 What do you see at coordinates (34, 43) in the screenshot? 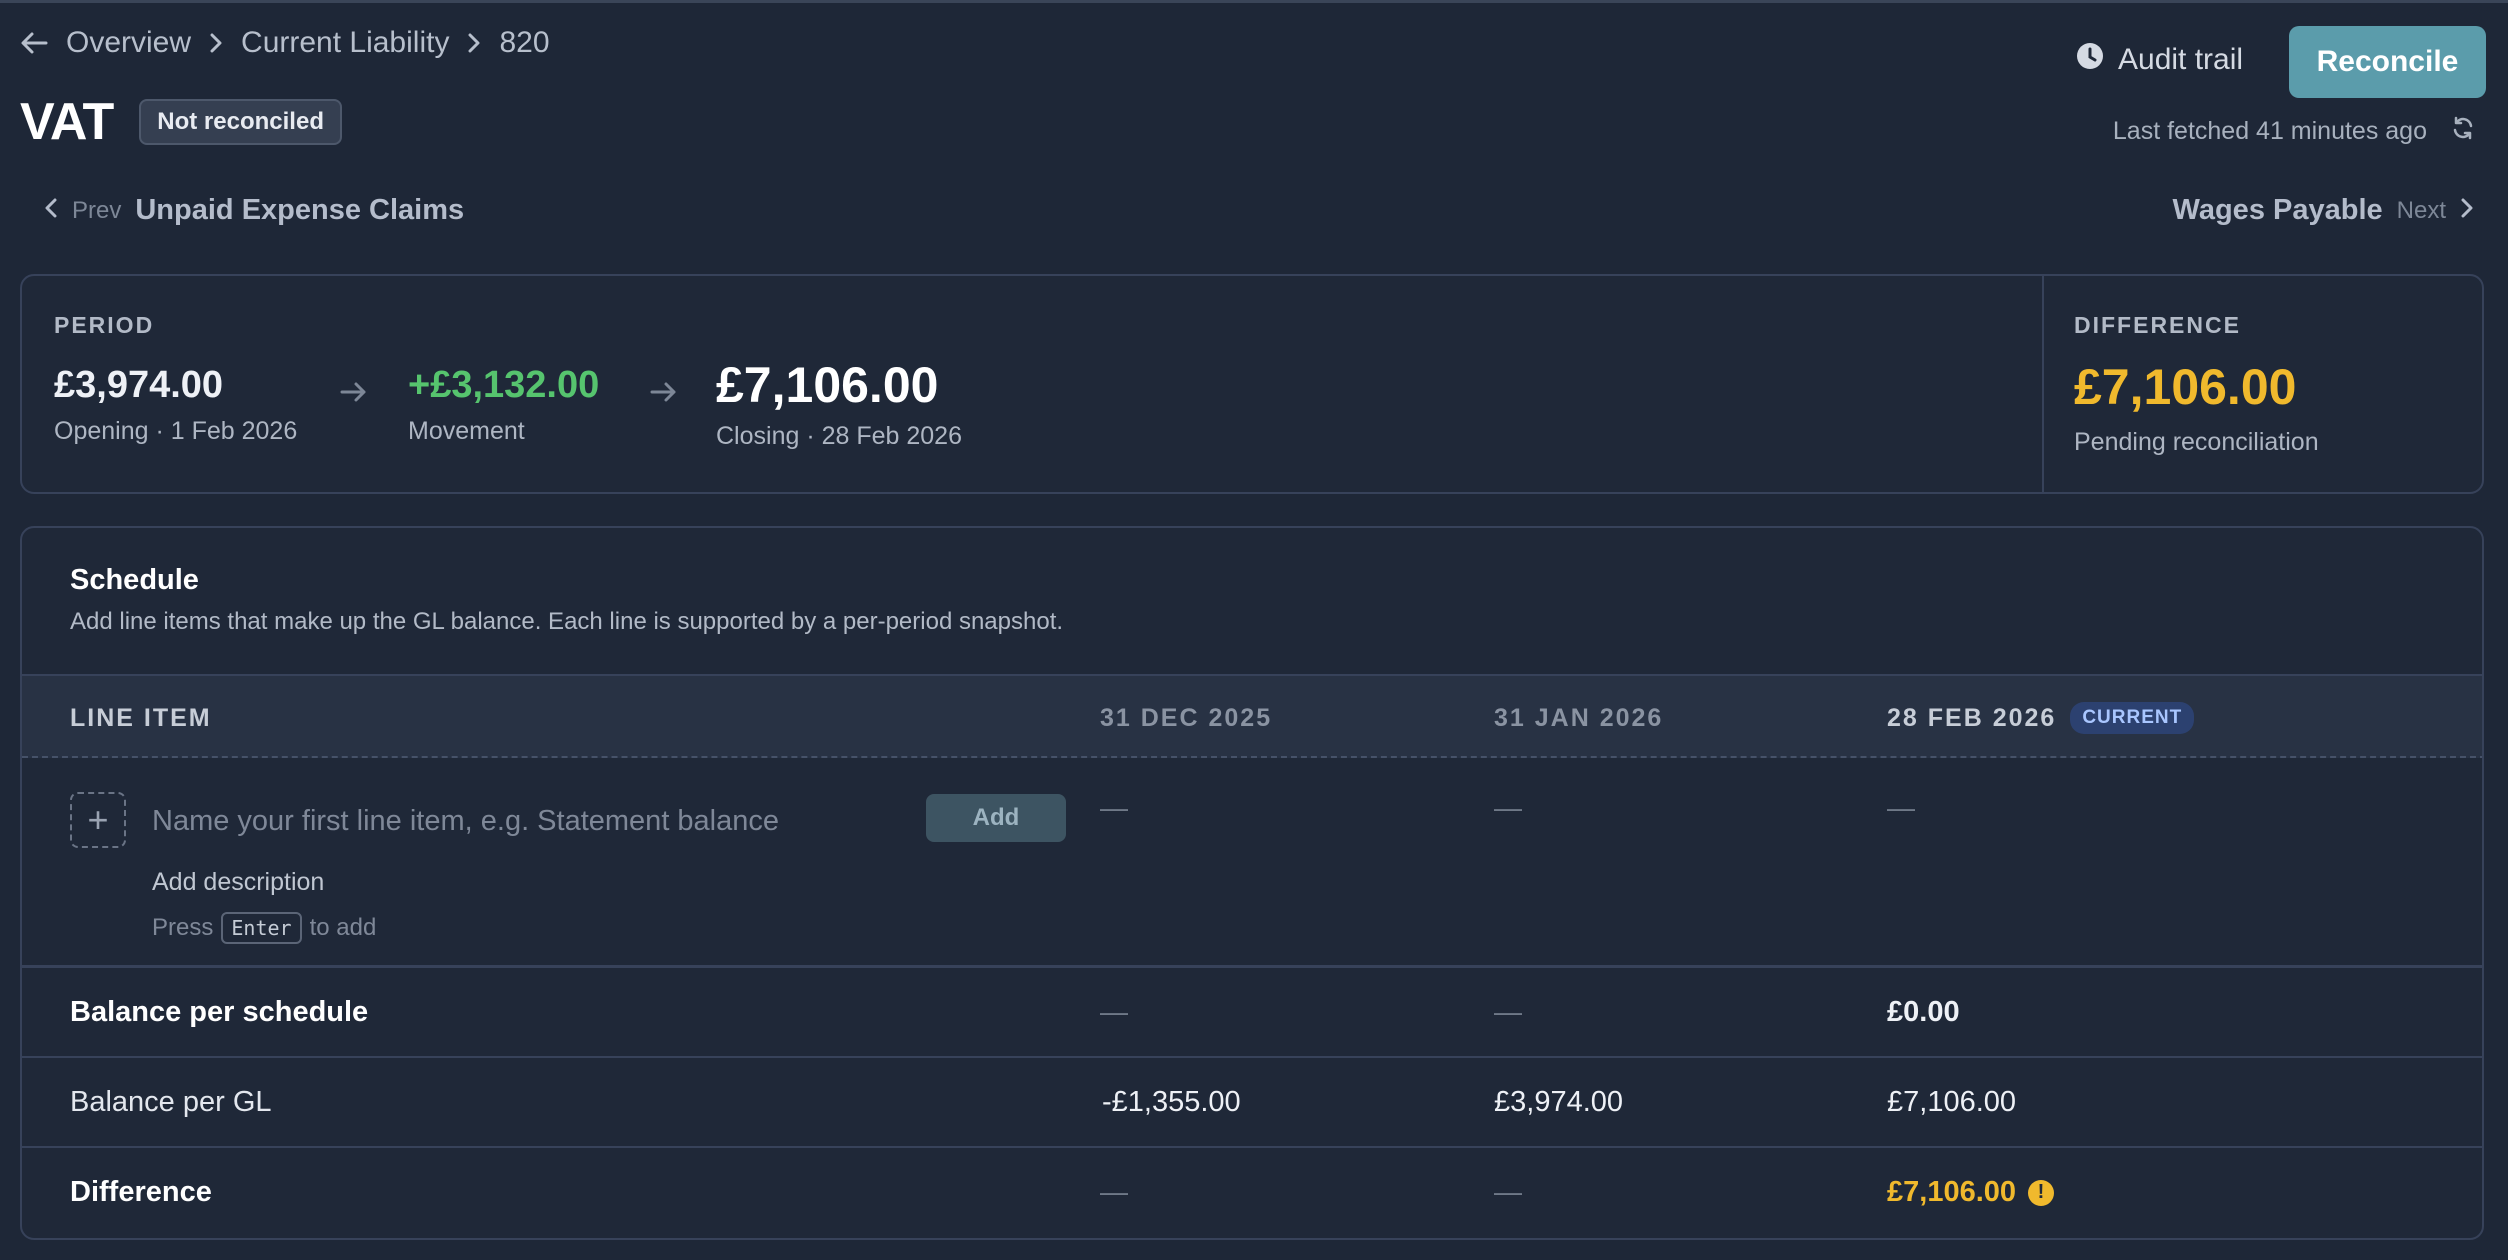
I see `back-arrow-icon` at bounding box center [34, 43].